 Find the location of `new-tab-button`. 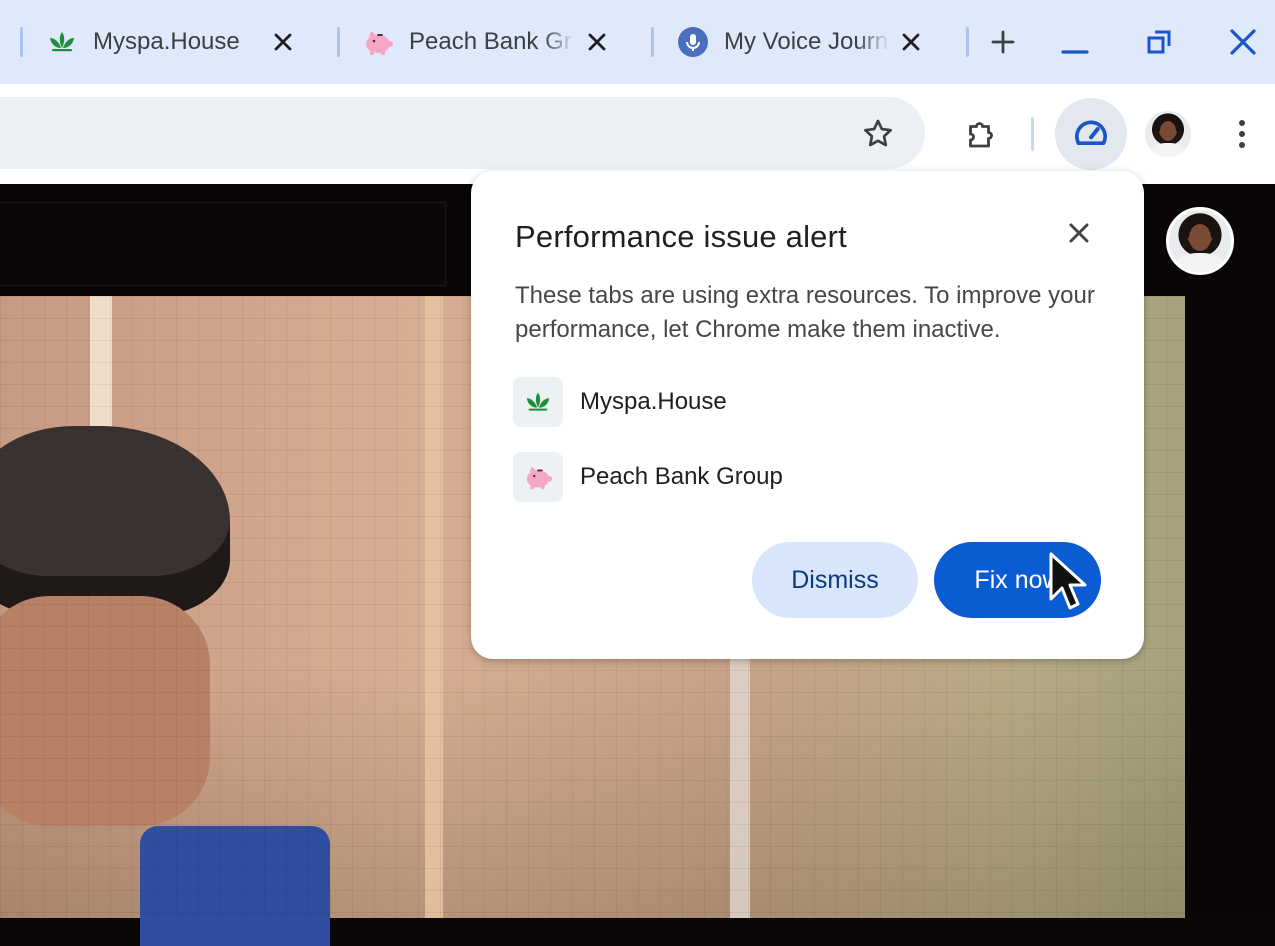

new-tab-button is located at coordinates (1003, 42).